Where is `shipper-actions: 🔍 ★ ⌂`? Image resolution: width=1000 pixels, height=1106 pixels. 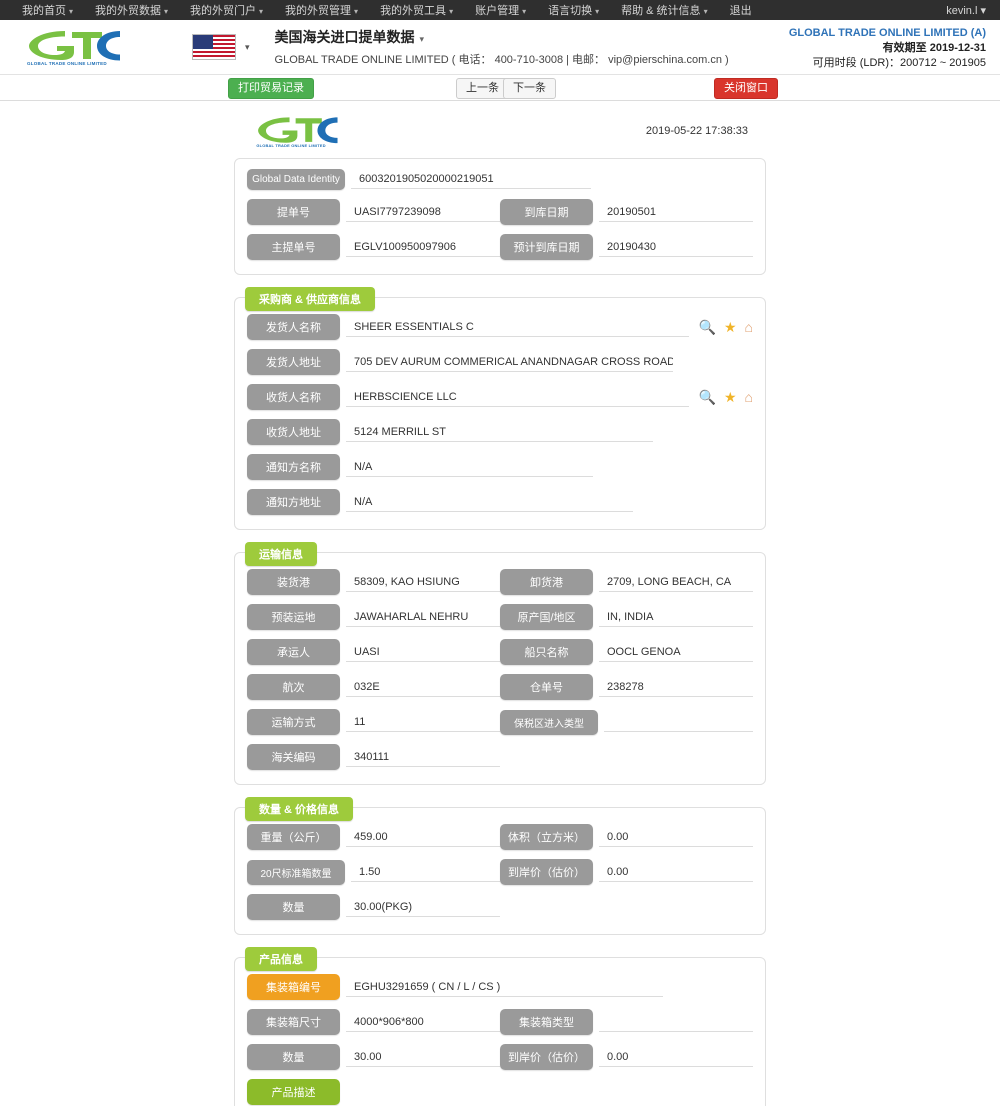
shipper-actions: 🔍 ★ ⌂ is located at coordinates (726, 327).